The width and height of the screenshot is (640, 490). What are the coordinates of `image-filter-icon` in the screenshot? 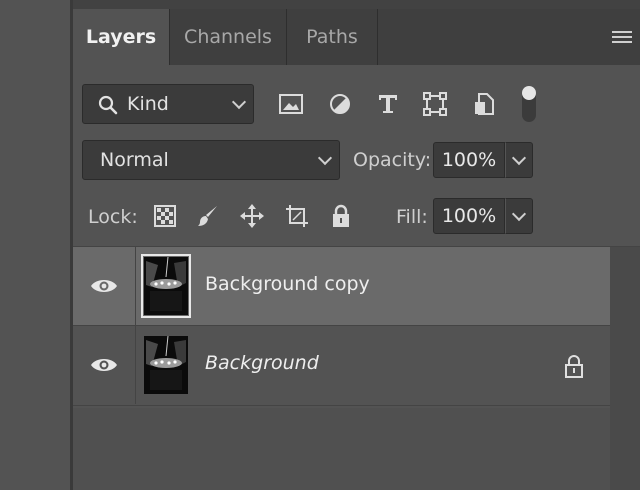 It's located at (291, 104).